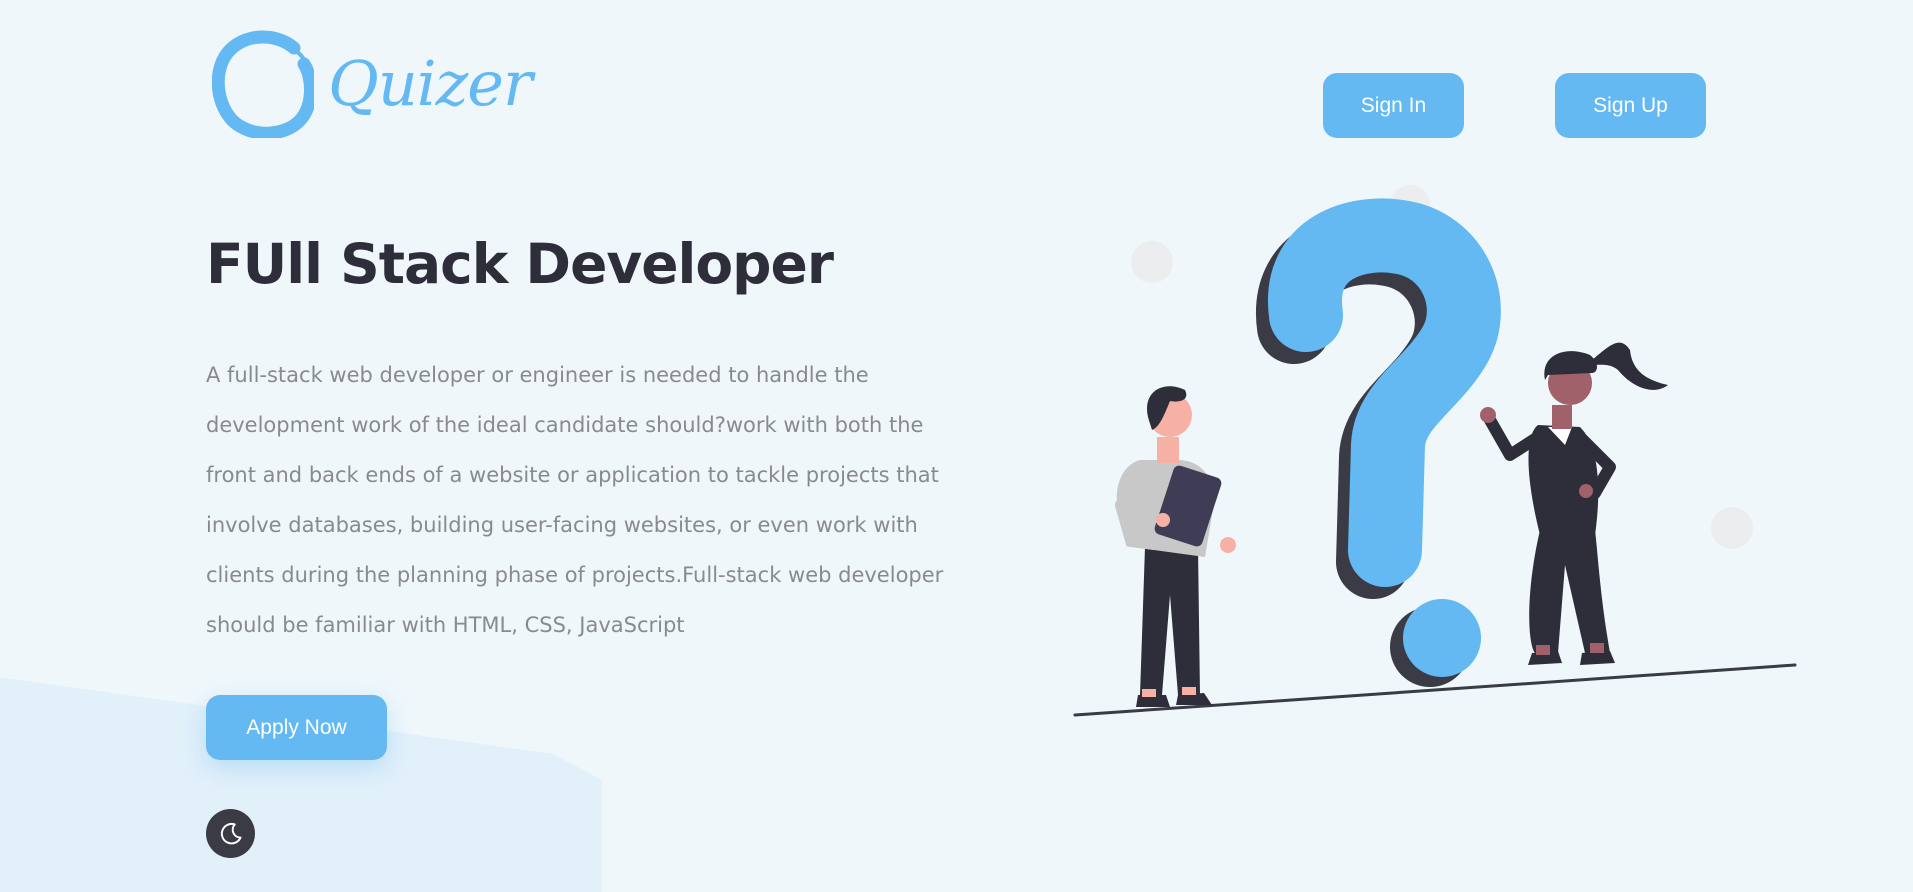 The image size is (1913, 892). I want to click on sign-up-button: Sign Up, so click(1630, 105).